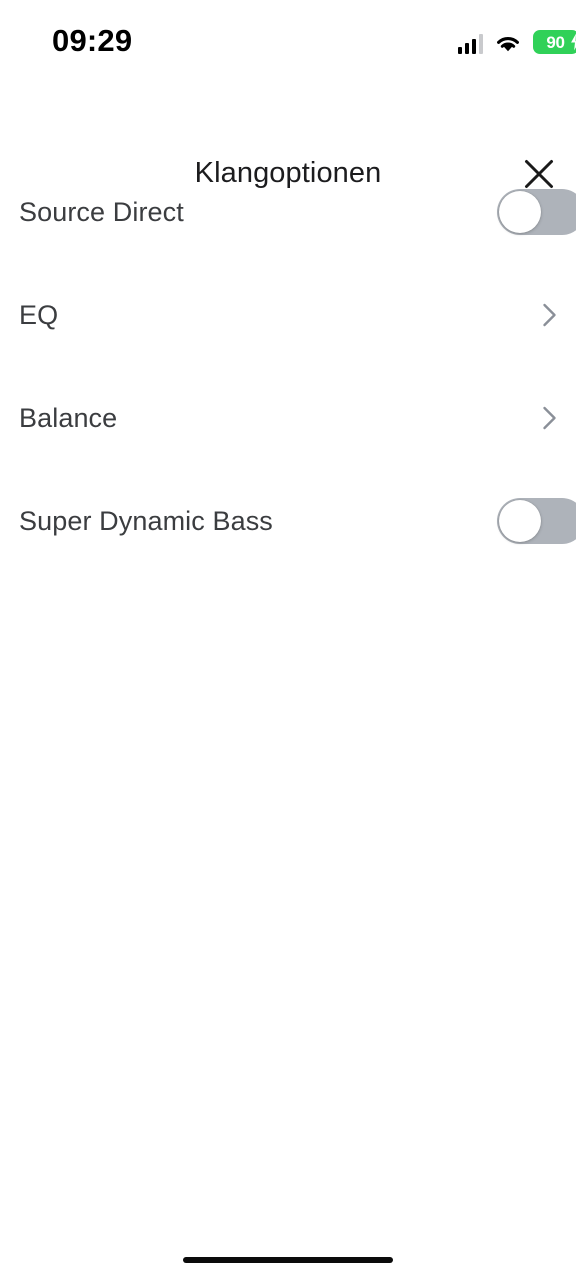 The height and width of the screenshot is (1280, 576). What do you see at coordinates (288, 417) in the screenshot?
I see `settings-row-balance: Balance` at bounding box center [288, 417].